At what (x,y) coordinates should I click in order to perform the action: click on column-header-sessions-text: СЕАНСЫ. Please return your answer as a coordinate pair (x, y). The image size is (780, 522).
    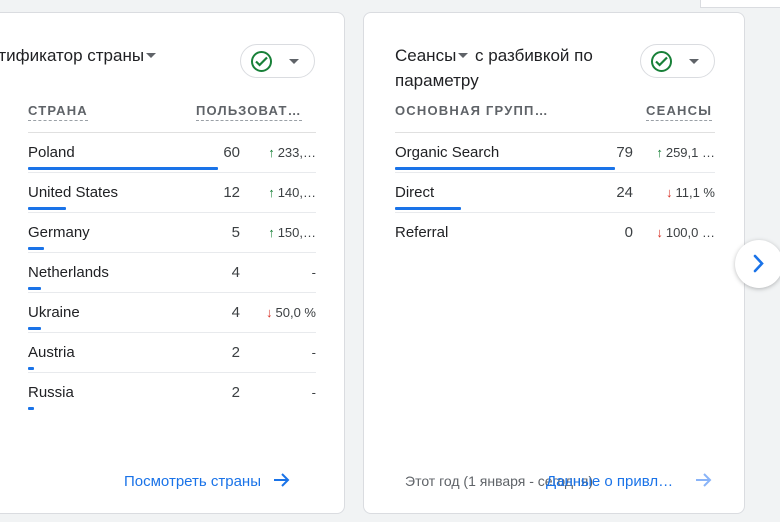
    Looking at the image, I should click on (679, 112).